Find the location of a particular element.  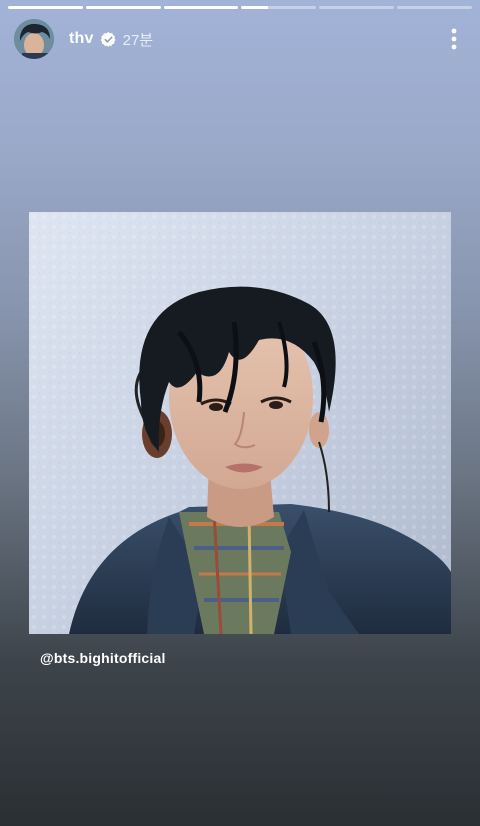

username: thv is located at coordinates (81, 39).